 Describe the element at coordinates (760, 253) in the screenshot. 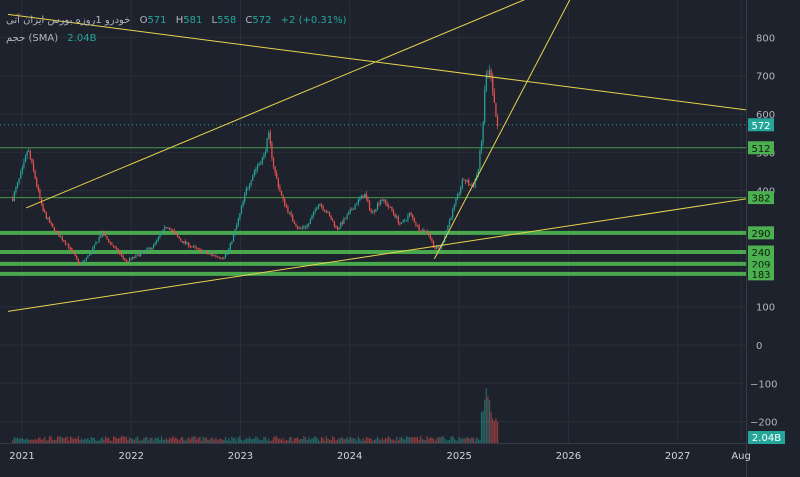

I see `level-tag-label: 240` at that location.